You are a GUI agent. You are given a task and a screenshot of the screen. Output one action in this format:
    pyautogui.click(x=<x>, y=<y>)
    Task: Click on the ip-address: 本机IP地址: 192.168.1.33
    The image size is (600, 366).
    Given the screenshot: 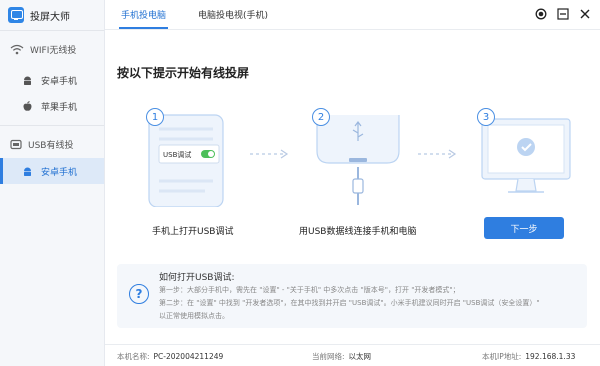 What is the action you would take?
    pyautogui.click(x=528, y=356)
    